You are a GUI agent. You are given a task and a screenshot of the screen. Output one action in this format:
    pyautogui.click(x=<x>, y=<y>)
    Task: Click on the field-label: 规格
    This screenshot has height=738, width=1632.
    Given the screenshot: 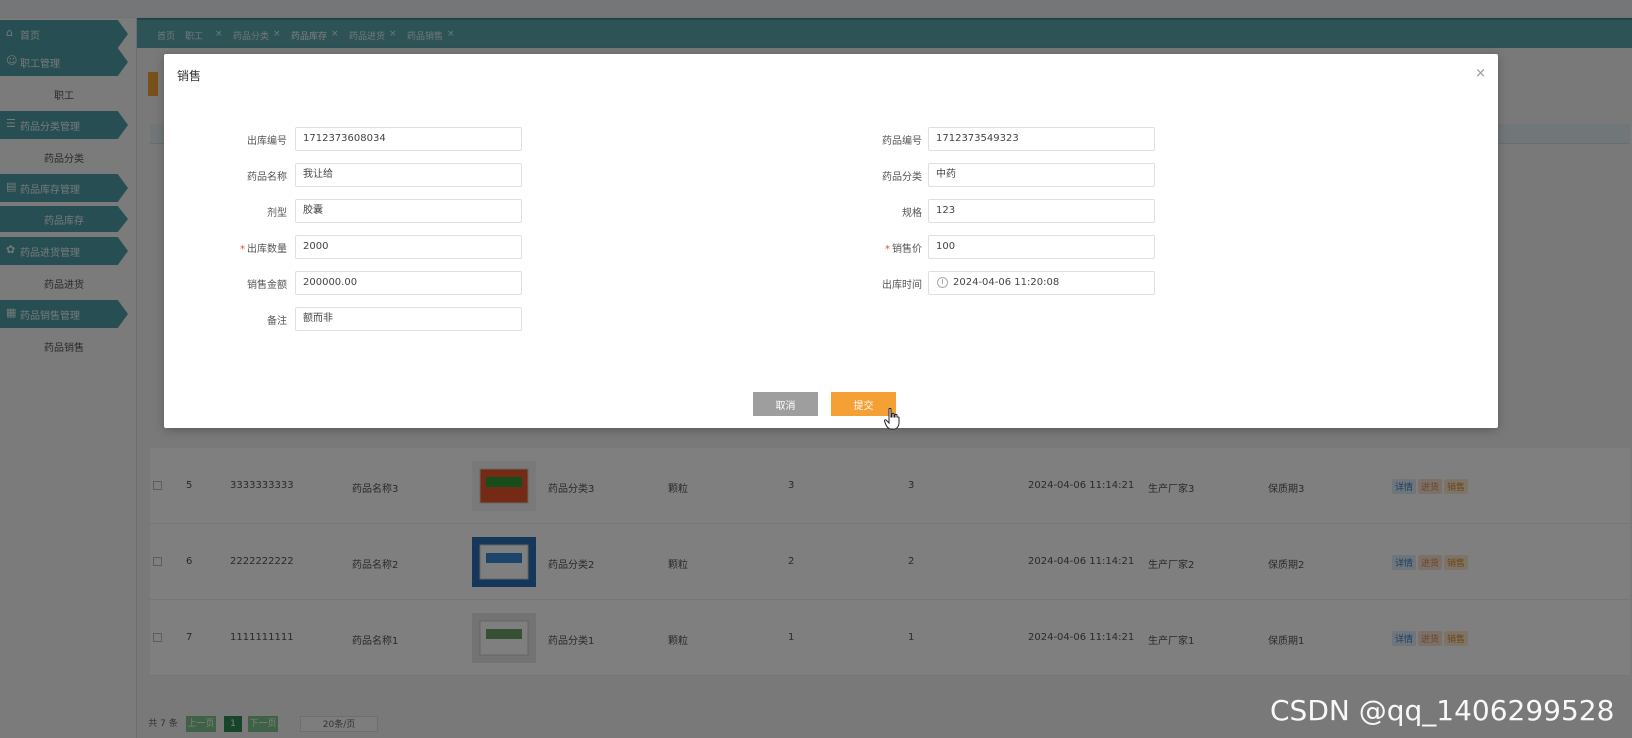 What is the action you would take?
    pyautogui.click(x=912, y=213)
    